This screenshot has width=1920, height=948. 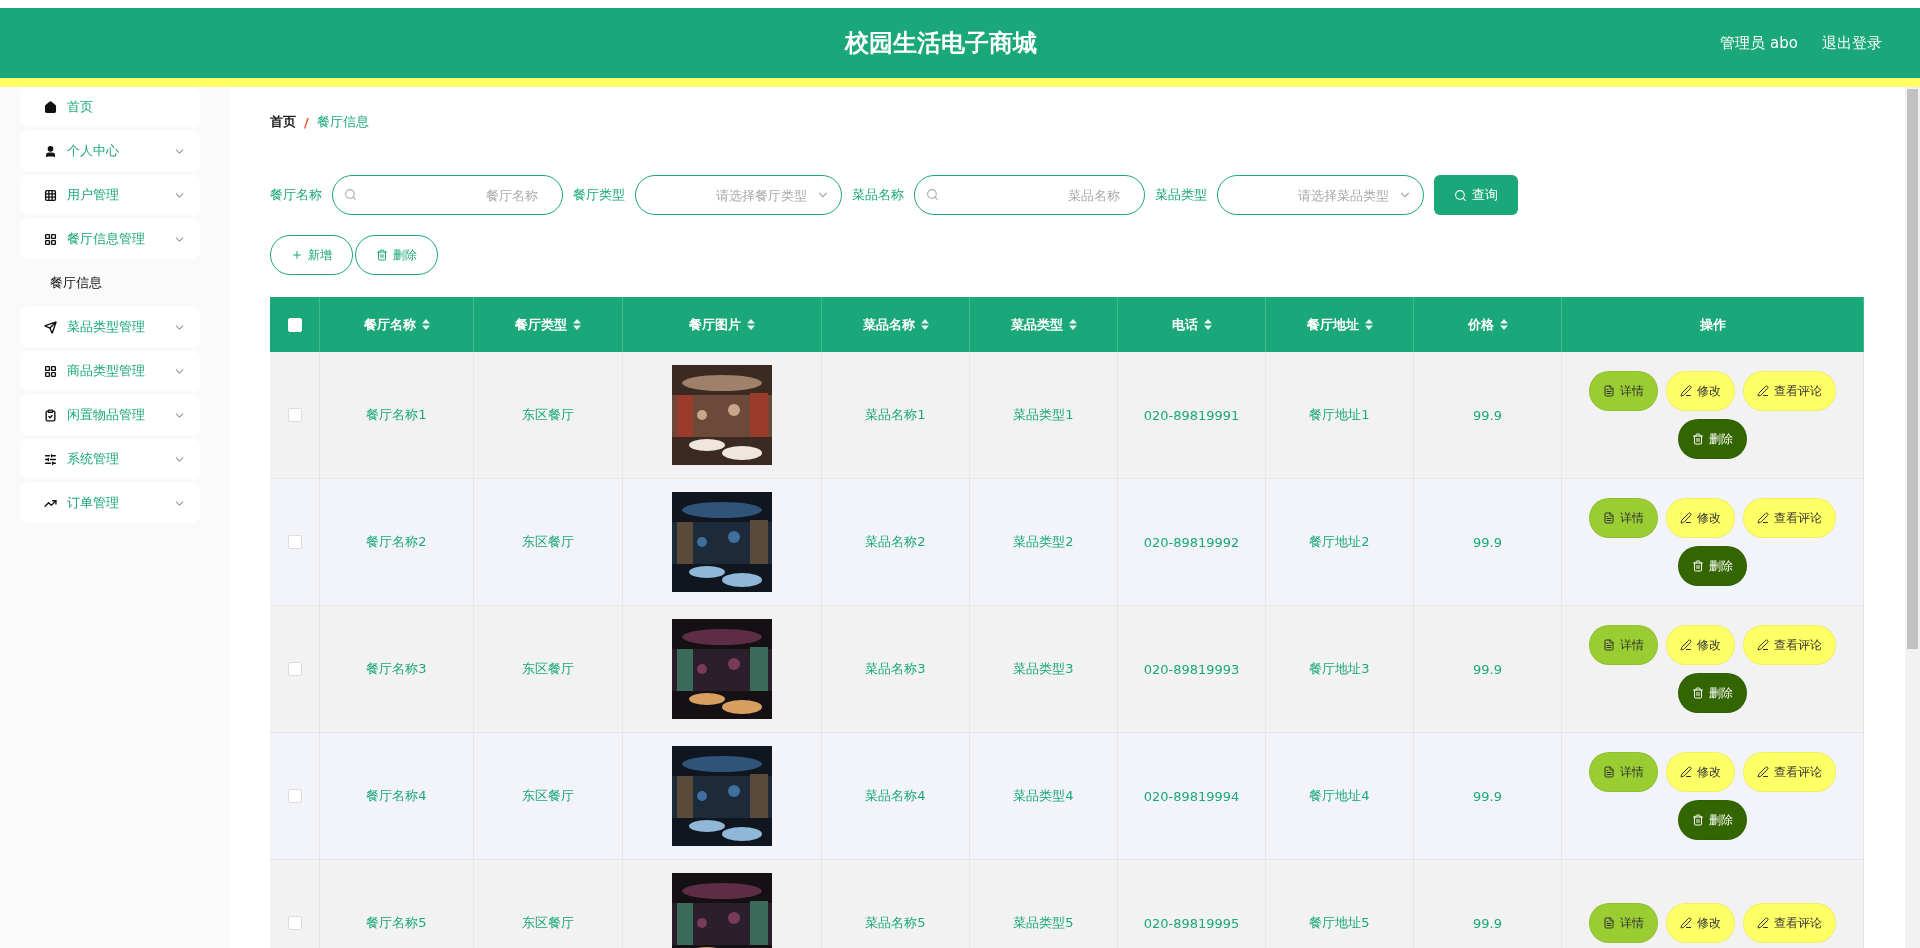 I want to click on table-cell: 餐厅地址4, so click(x=1339, y=796).